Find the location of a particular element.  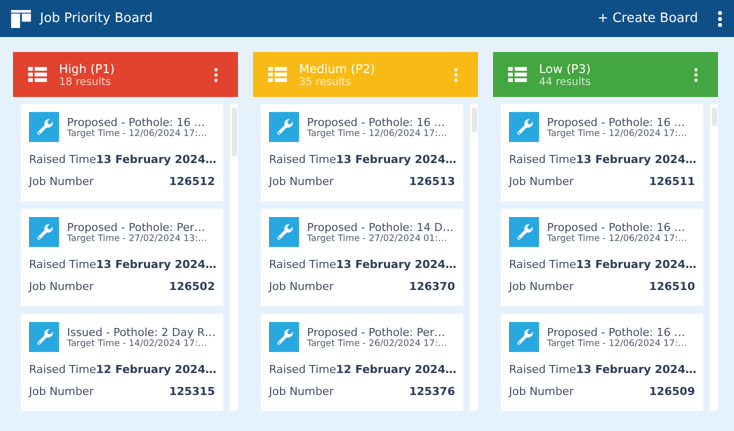

job-number: 126510 is located at coordinates (672, 287).